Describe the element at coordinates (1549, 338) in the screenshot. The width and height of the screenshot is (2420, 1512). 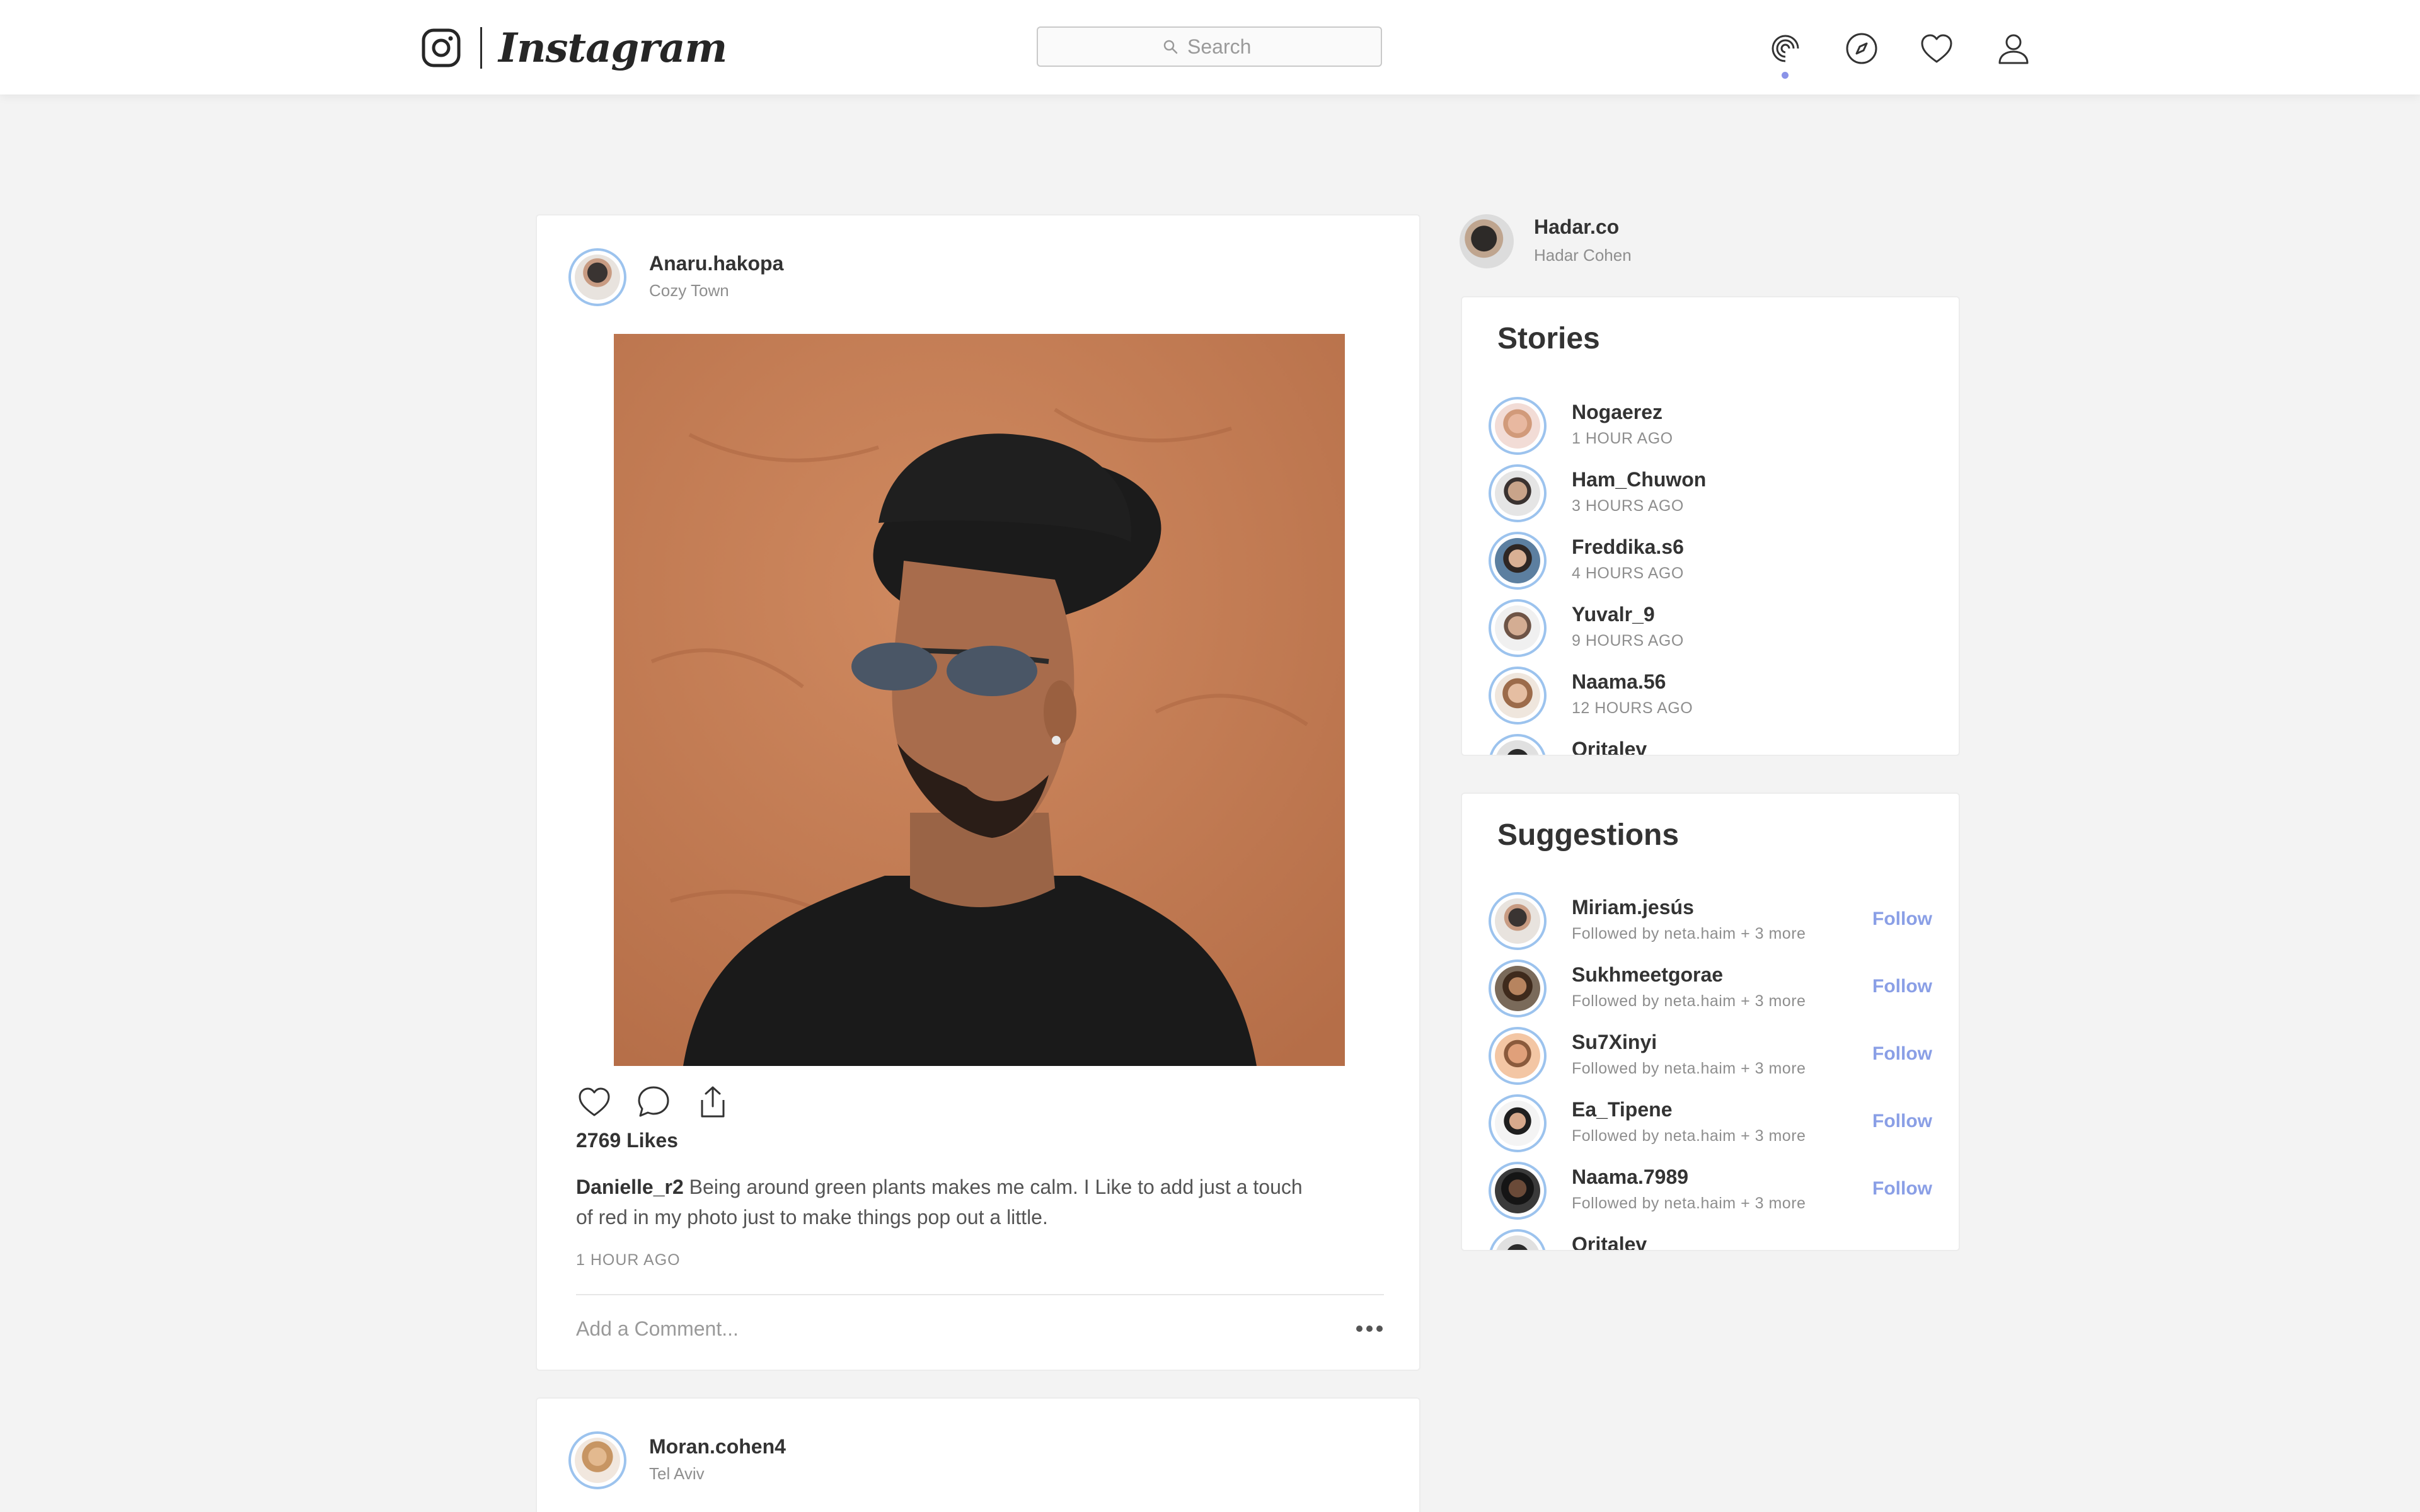
I see `stories-title: Stories` at that location.